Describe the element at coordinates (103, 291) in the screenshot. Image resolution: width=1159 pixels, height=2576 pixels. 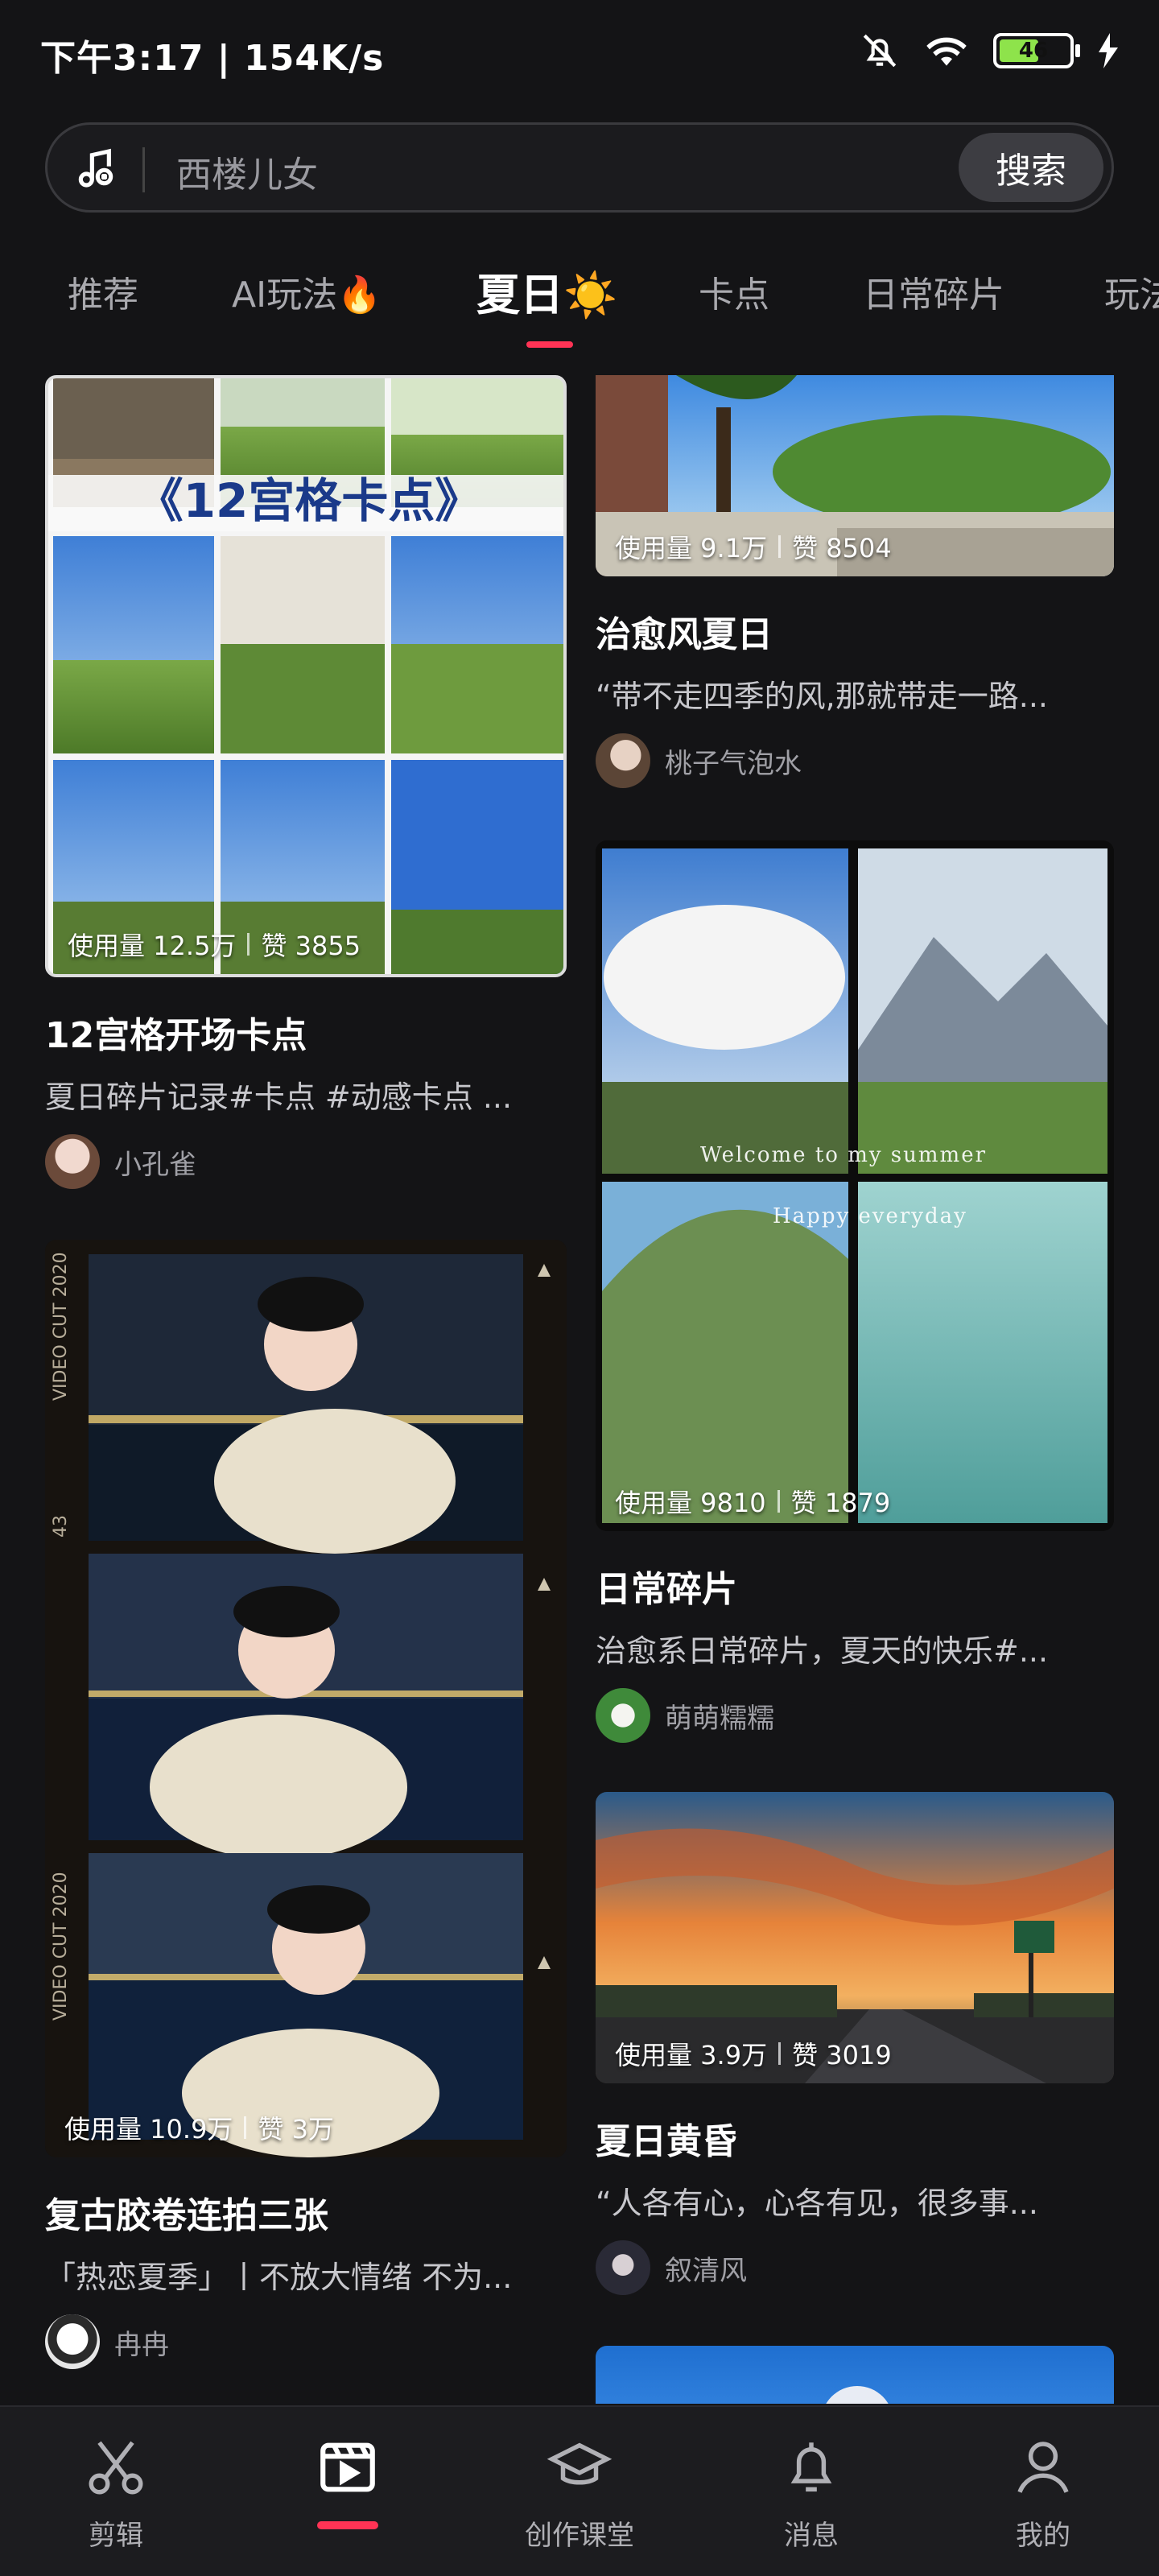
I see `tab-recommend: 推荐` at that location.